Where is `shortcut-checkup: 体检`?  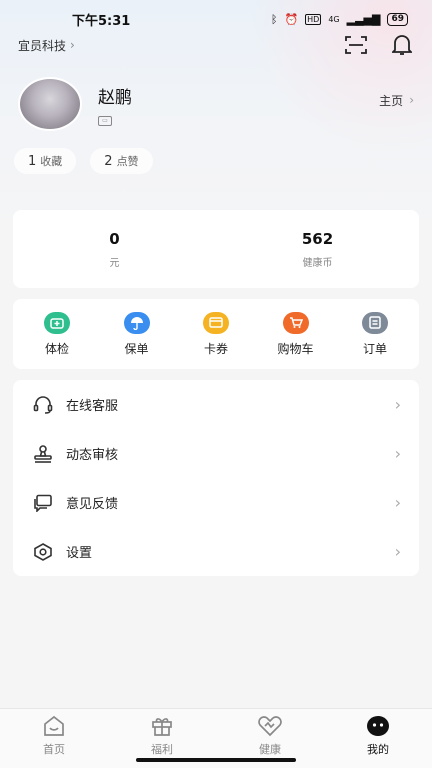
shortcut-checkup: 体检 is located at coordinates (57, 334).